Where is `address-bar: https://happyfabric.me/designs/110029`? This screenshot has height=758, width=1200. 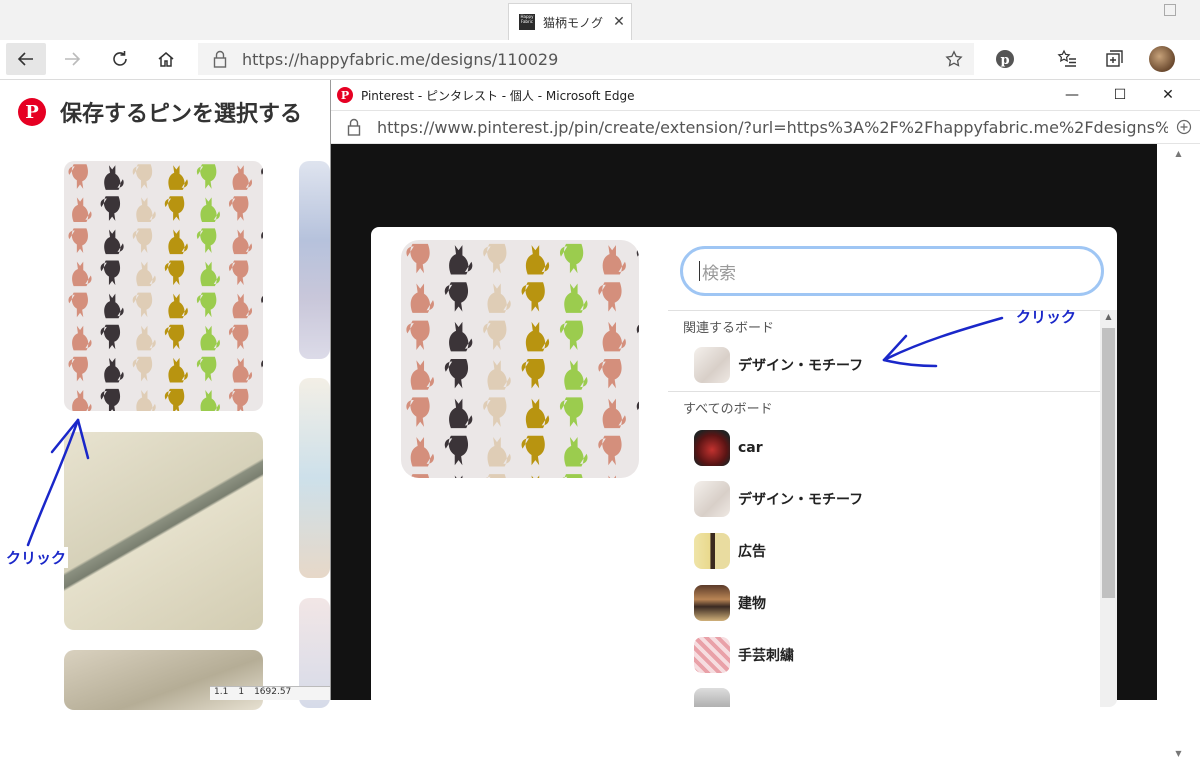 address-bar: https://happyfabric.me/designs/110029 is located at coordinates (586, 59).